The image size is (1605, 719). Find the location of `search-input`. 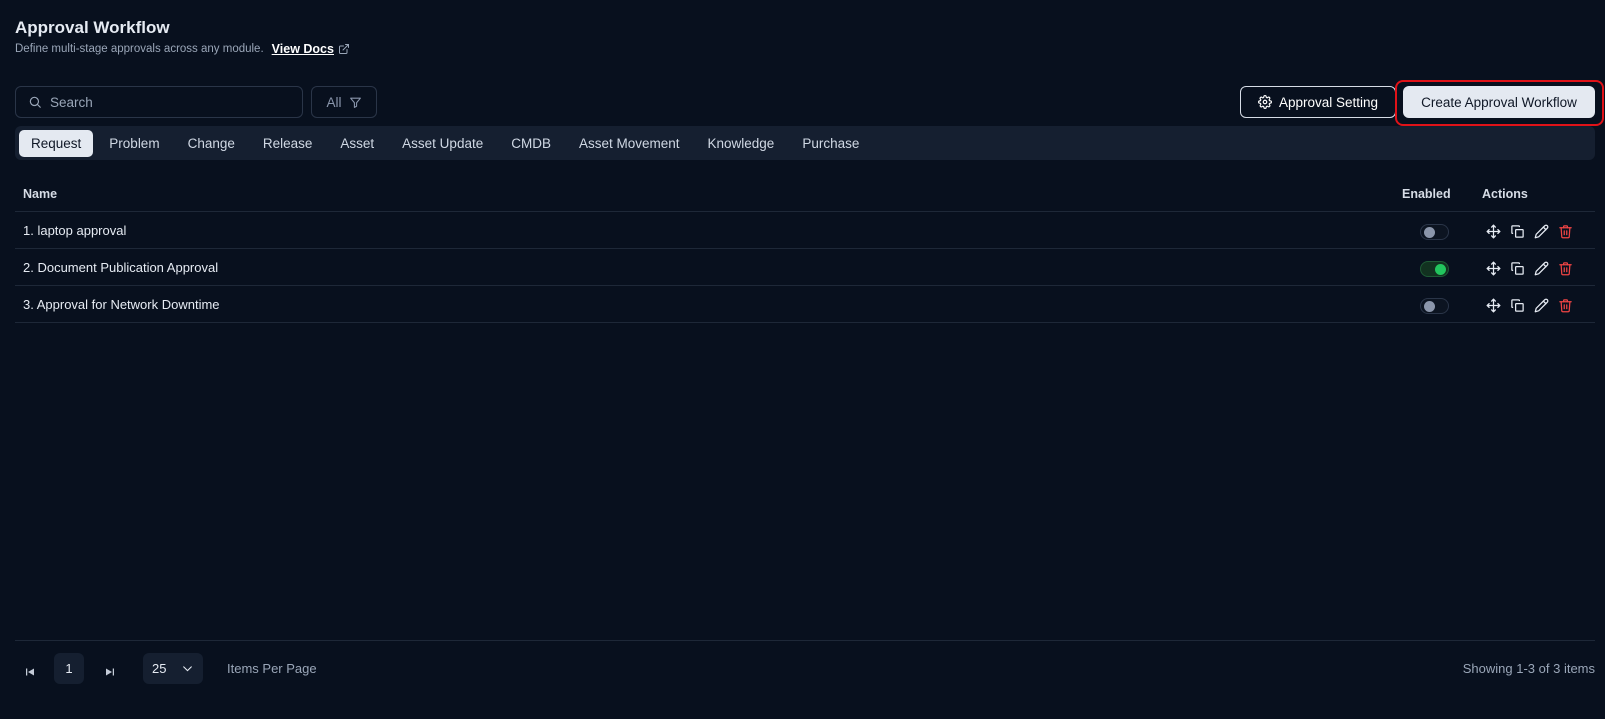

search-input is located at coordinates (165, 102).